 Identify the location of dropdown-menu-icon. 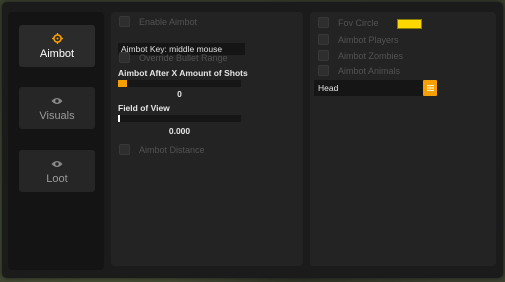
(430, 88).